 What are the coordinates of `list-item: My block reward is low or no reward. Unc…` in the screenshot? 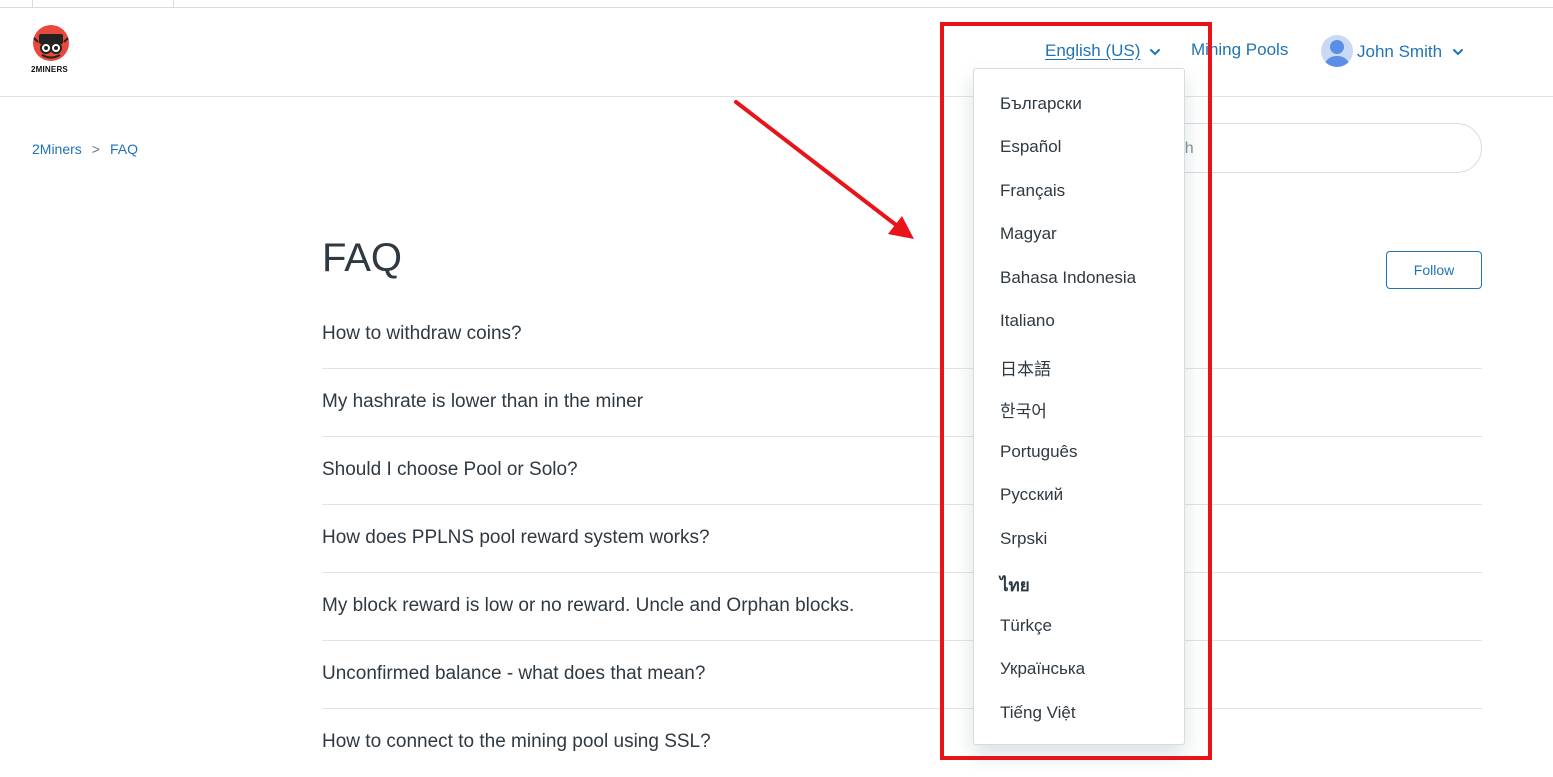 It's located at (902, 607).